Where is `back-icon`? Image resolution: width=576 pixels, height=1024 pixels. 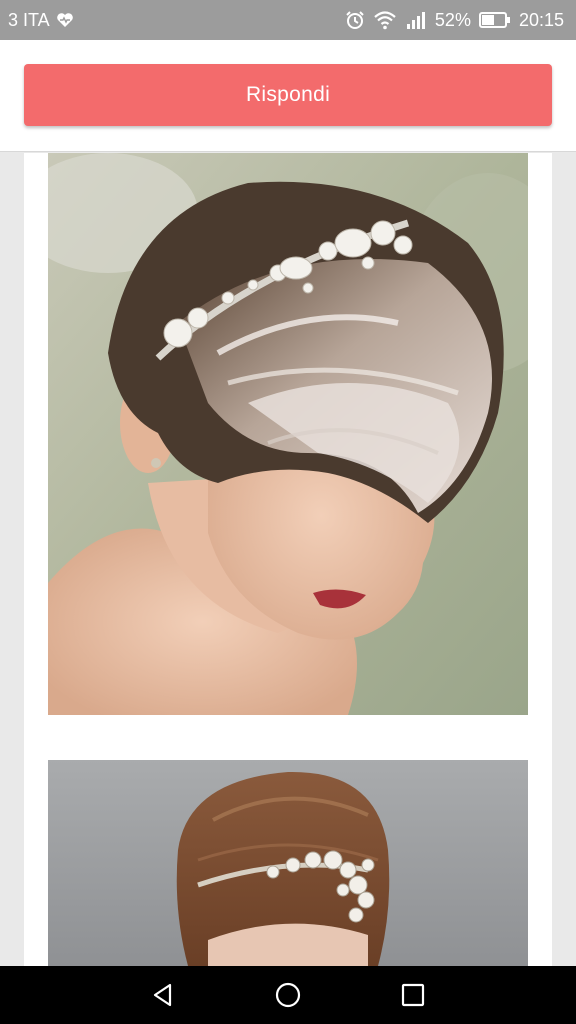
back-icon is located at coordinates (163, 995).